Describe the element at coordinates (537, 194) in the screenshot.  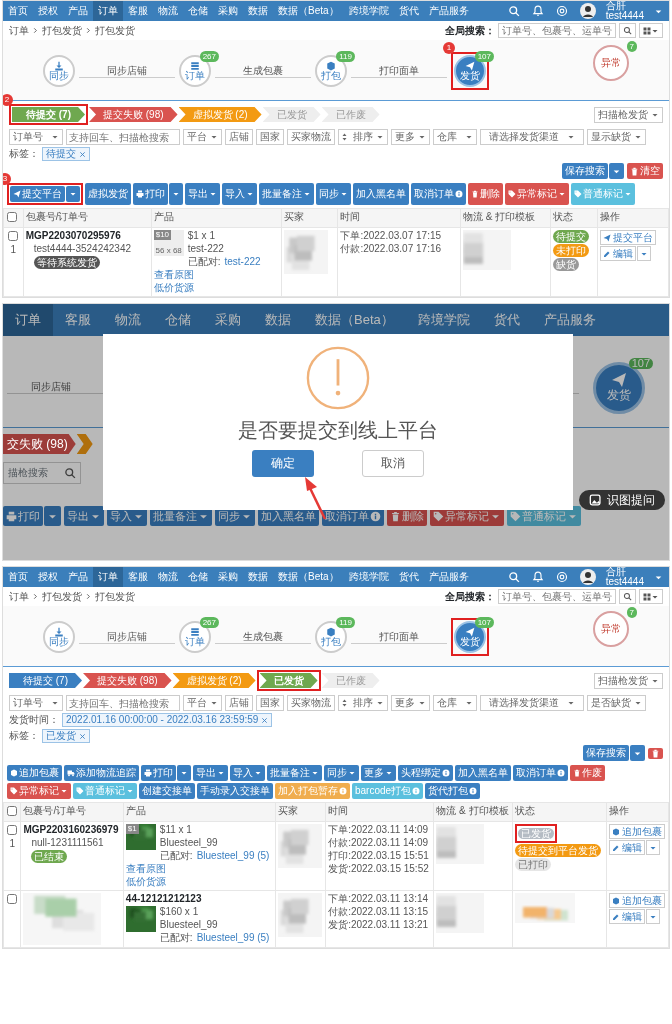
I see `toolbar-button: 异常标记` at that location.